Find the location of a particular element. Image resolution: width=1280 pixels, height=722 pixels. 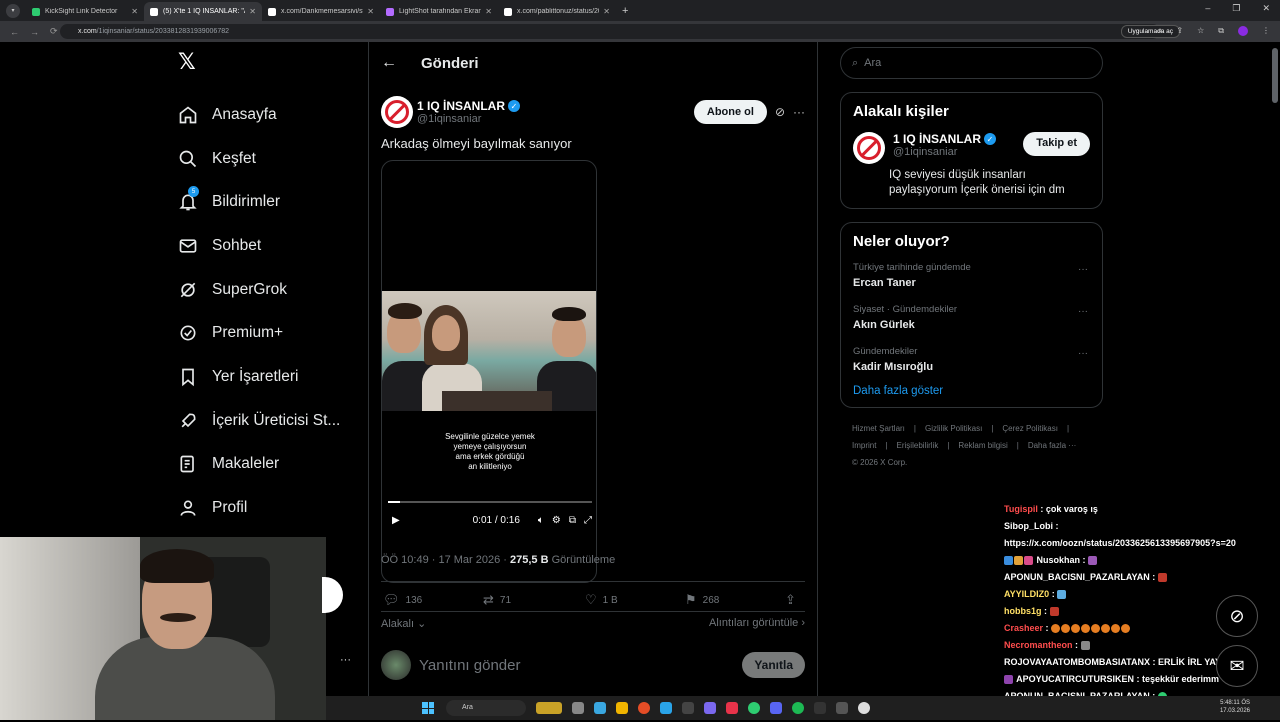

user-avatar is located at coordinates (396, 665).